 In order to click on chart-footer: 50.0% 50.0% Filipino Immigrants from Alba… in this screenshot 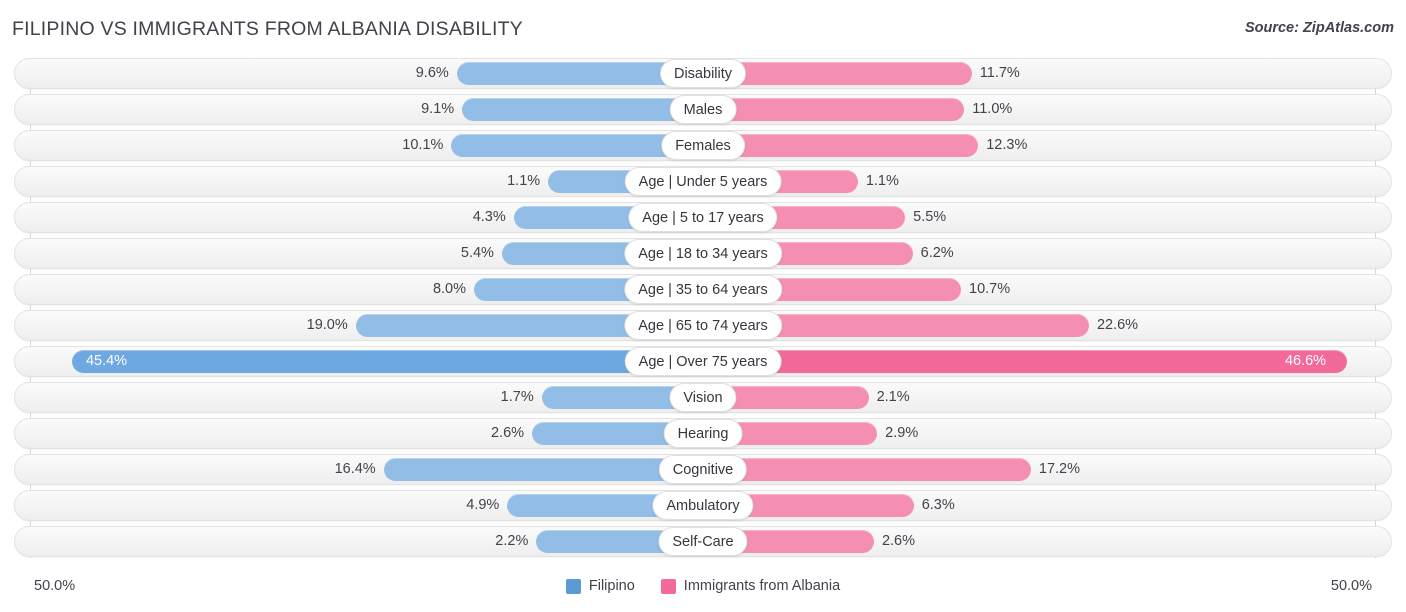, I will do `click(703, 592)`.